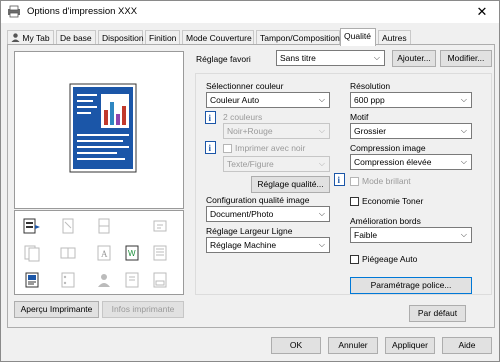  What do you see at coordinates (394, 37) in the screenshot?
I see `tab-autres: Autres` at bounding box center [394, 37].